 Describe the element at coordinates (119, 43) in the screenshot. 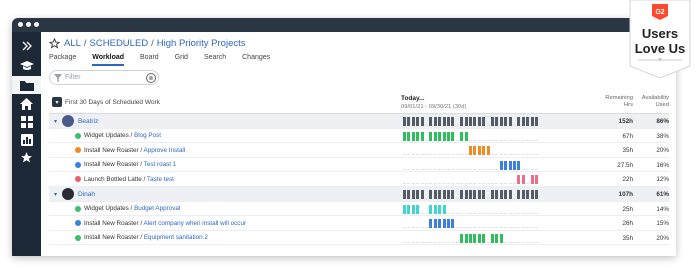

I see `breadcrumb-scheduled: SCHEDULED` at that location.